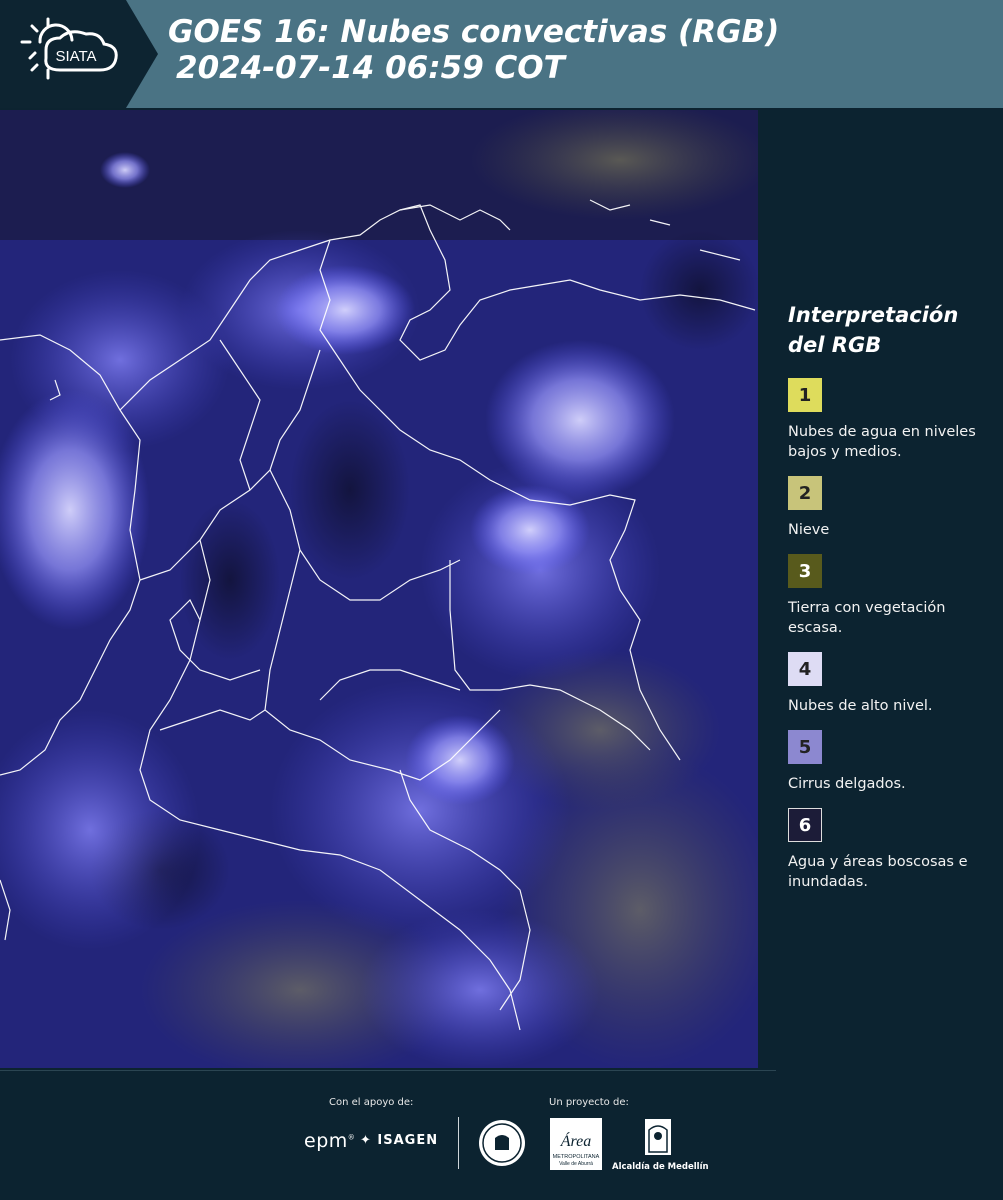 The width and height of the screenshot is (1003, 1200). I want to click on legend-swatch: 1, so click(805, 395).